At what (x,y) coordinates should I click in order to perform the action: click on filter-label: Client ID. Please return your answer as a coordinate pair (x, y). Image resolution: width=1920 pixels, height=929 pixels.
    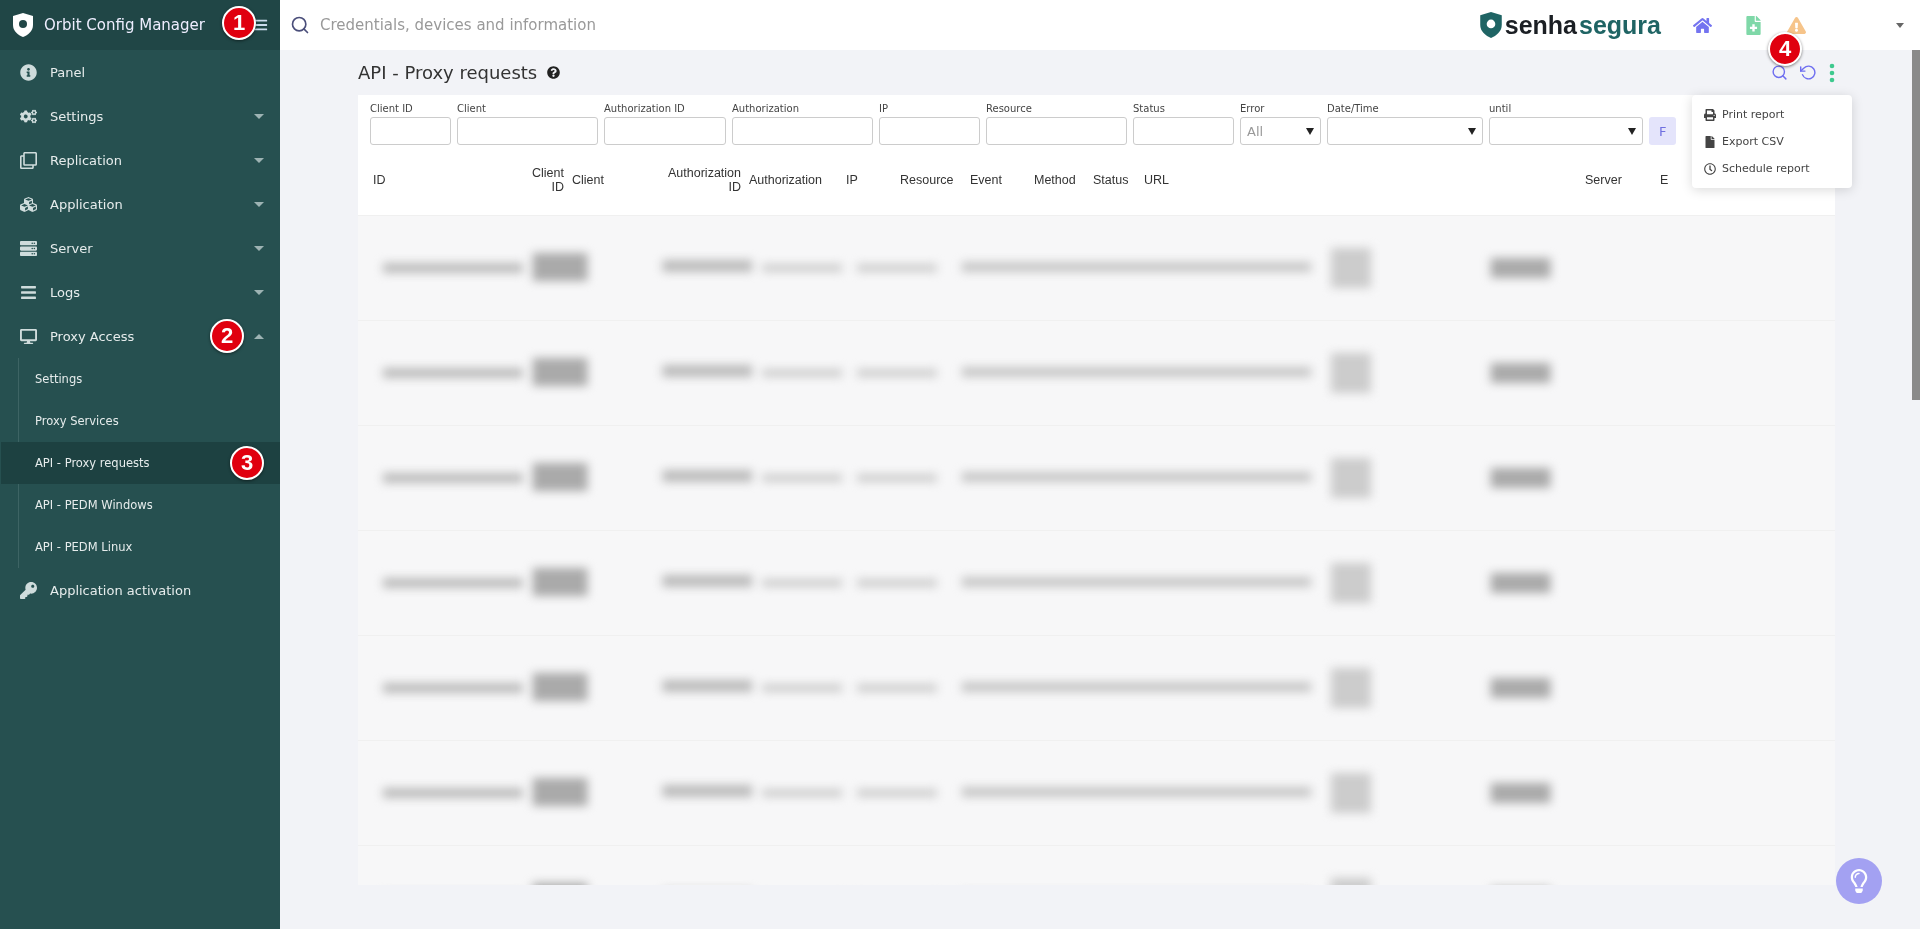
    Looking at the image, I should click on (392, 108).